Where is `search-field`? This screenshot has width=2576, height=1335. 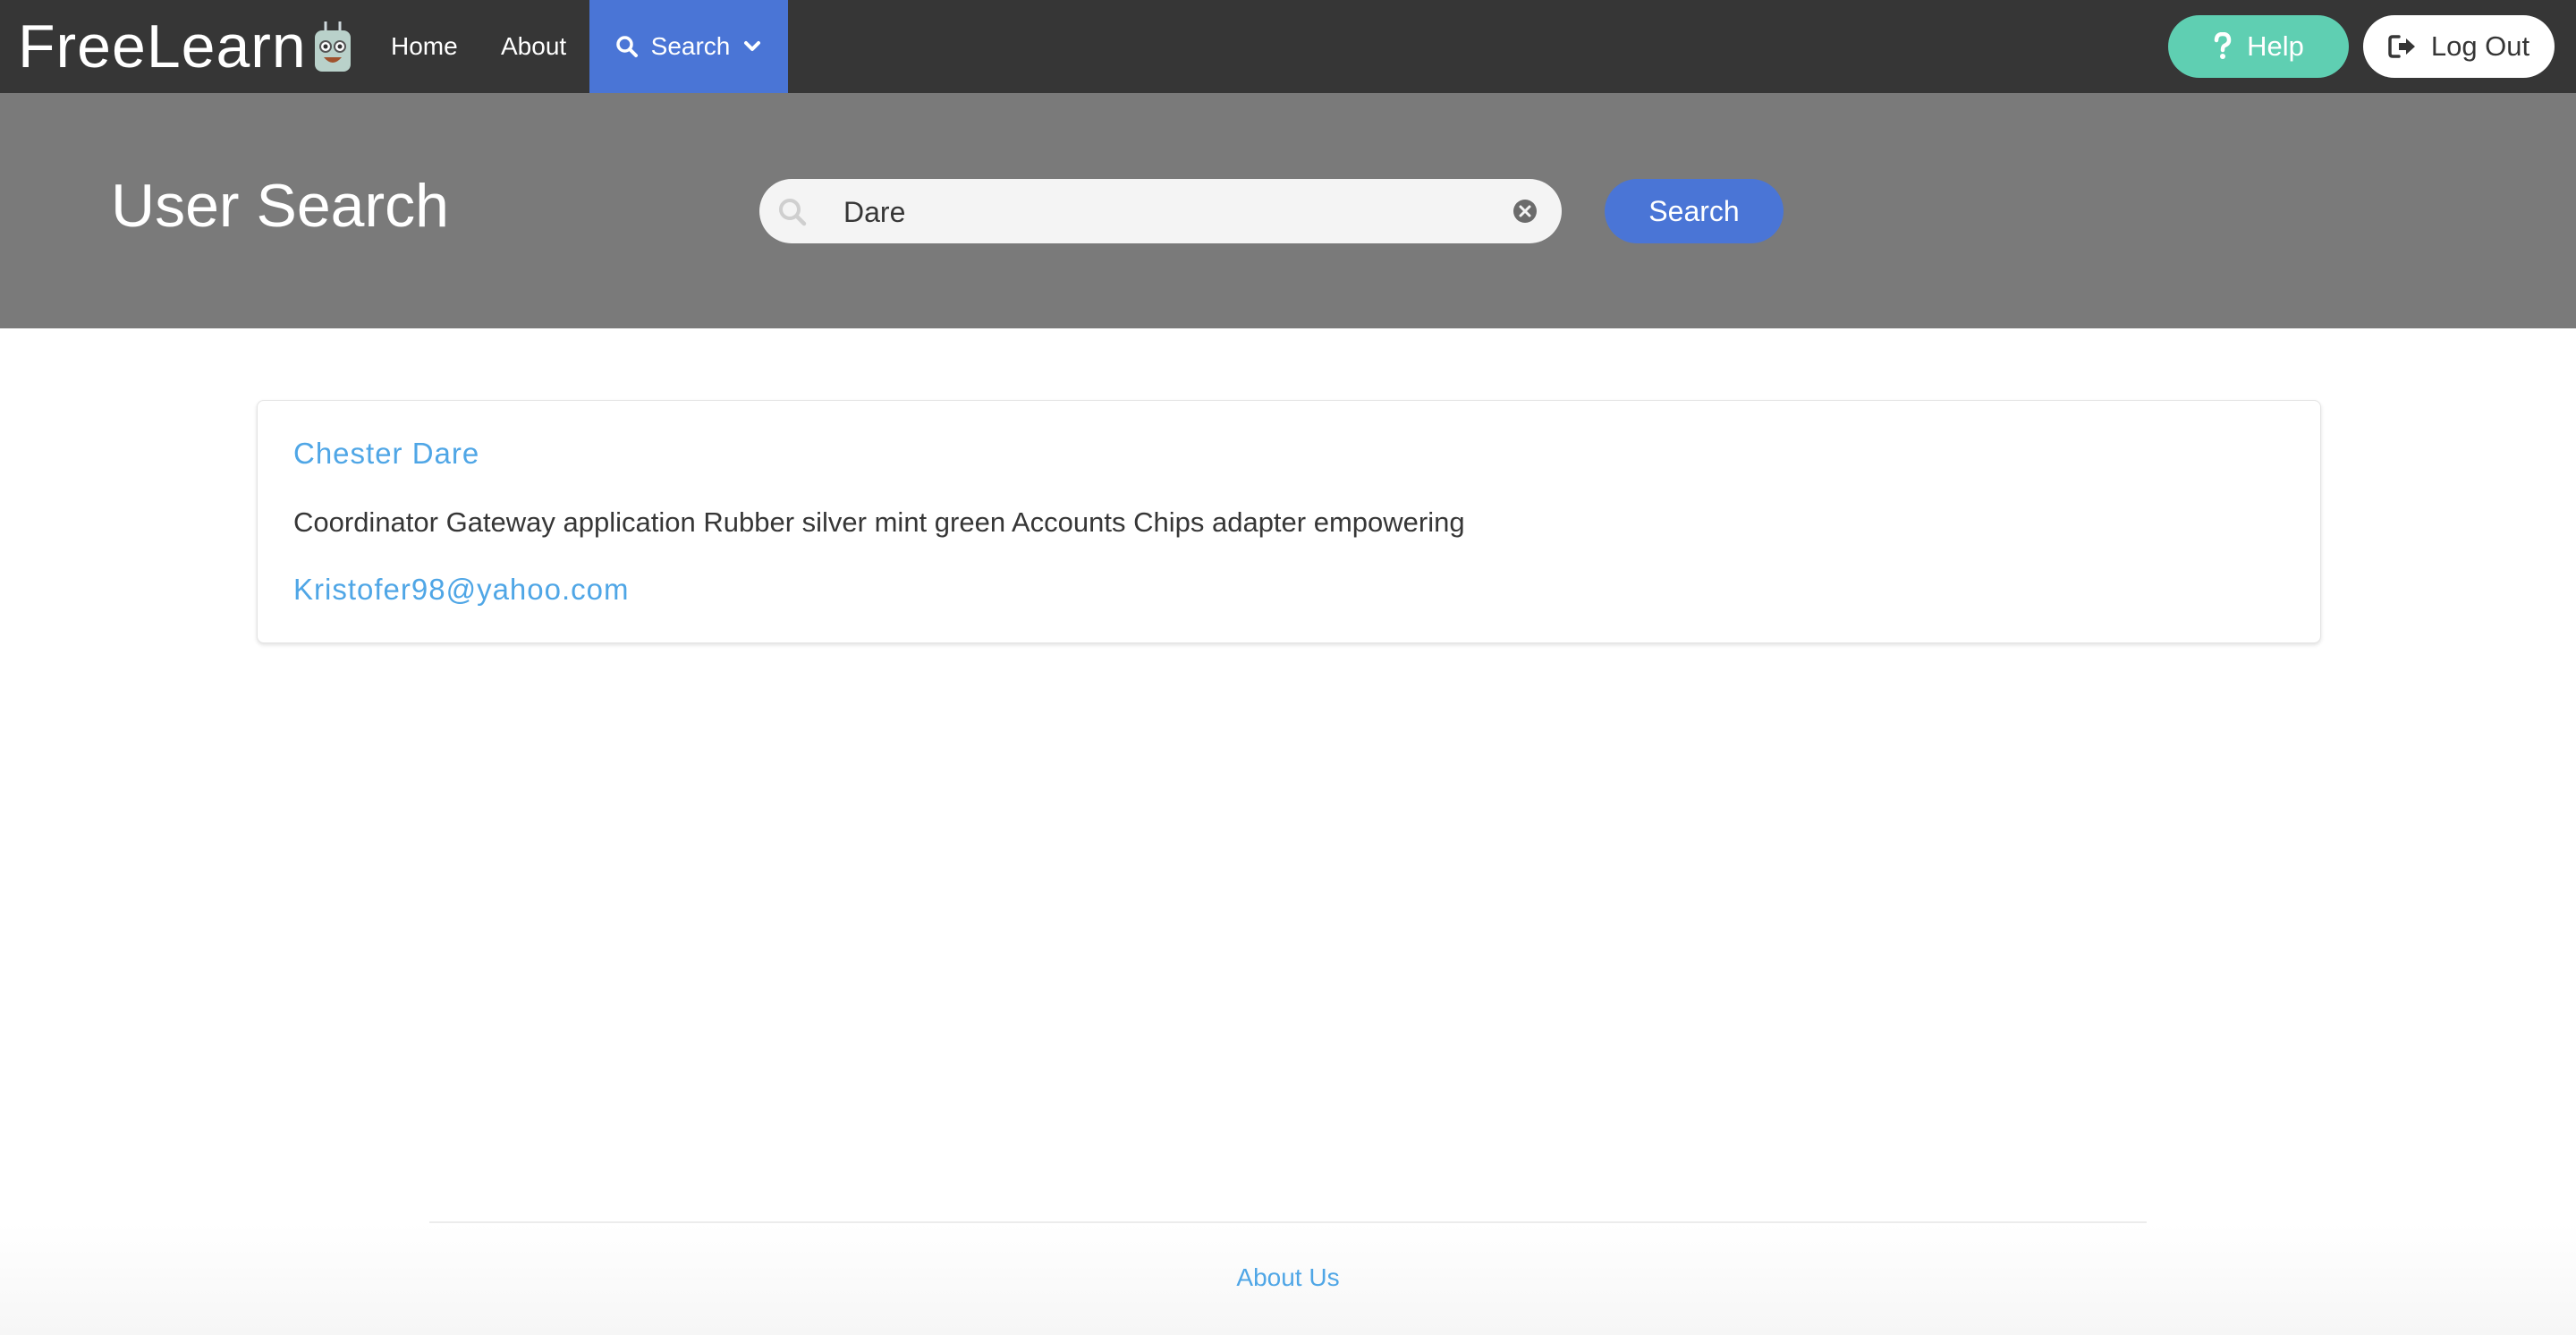 search-field is located at coordinates (1160, 211).